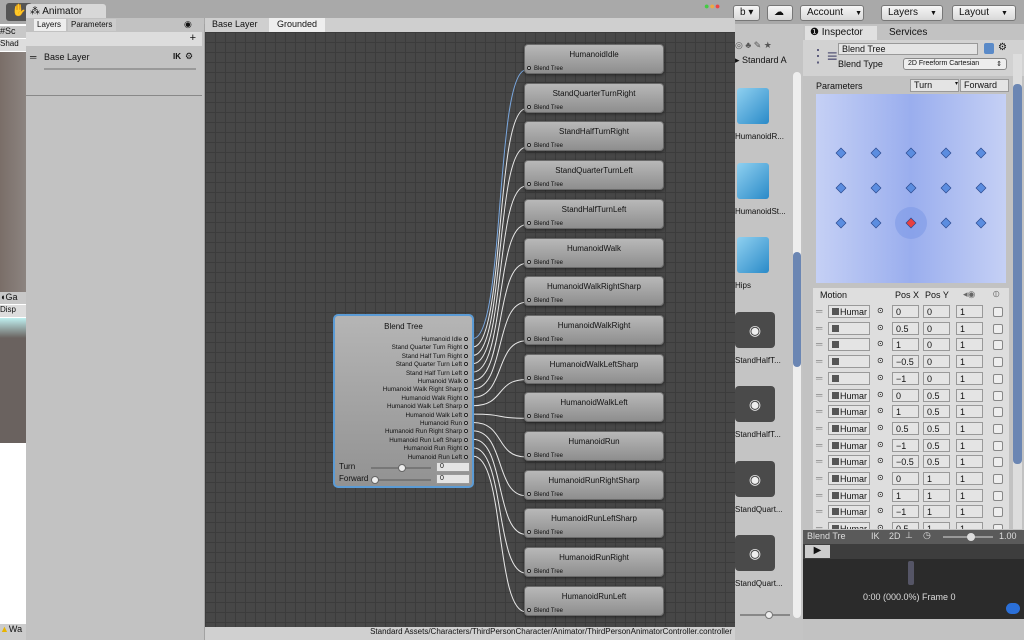  I want to click on pos-x-field: −1, so click(905, 445).